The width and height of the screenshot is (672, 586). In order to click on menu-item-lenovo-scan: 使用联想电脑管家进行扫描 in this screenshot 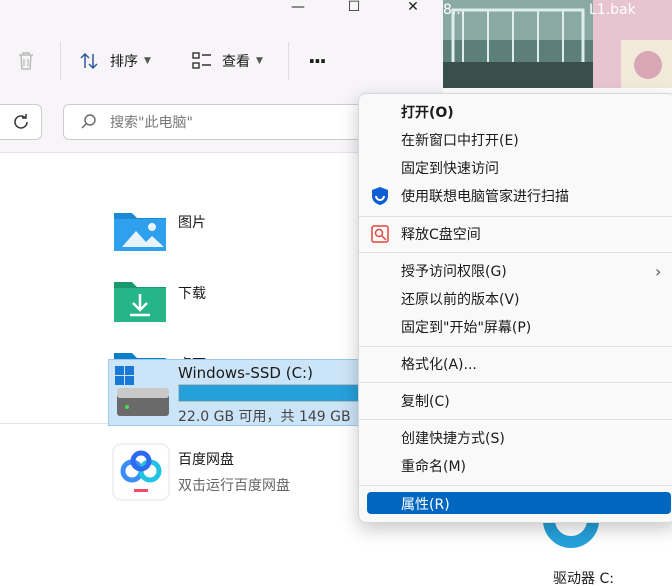, I will do `click(515, 196)`.